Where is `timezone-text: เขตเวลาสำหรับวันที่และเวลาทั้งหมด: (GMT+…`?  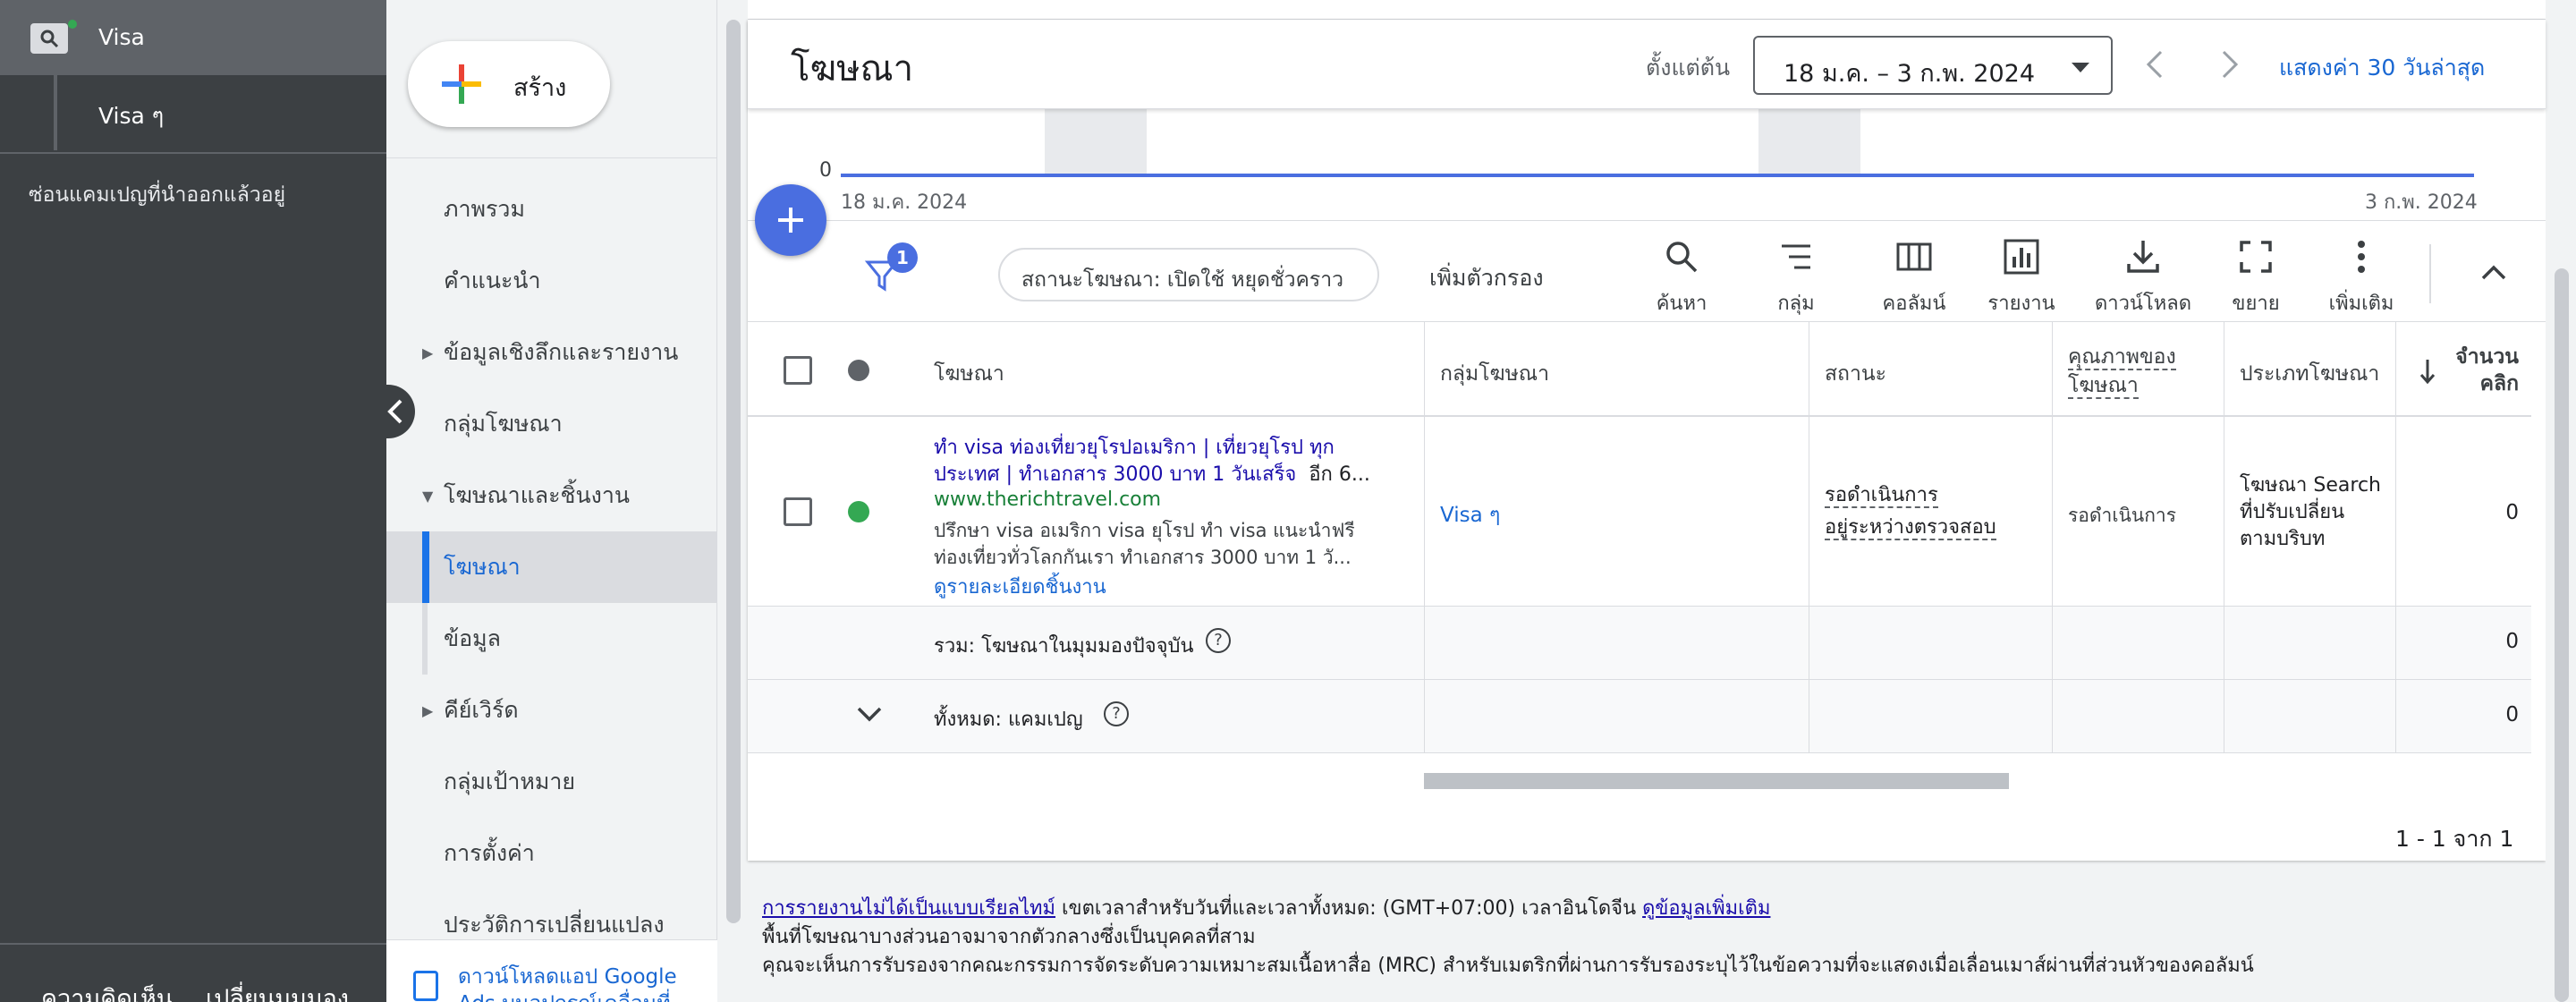 timezone-text: เขตเวลาสำหรับวันที่และเวลาทั้งหมด: (GMT+… is located at coordinates (1349, 909).